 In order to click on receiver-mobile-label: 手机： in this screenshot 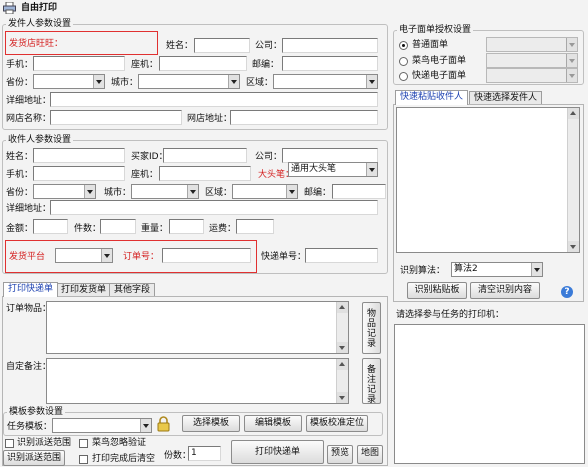, I will do `click(20, 175)`.